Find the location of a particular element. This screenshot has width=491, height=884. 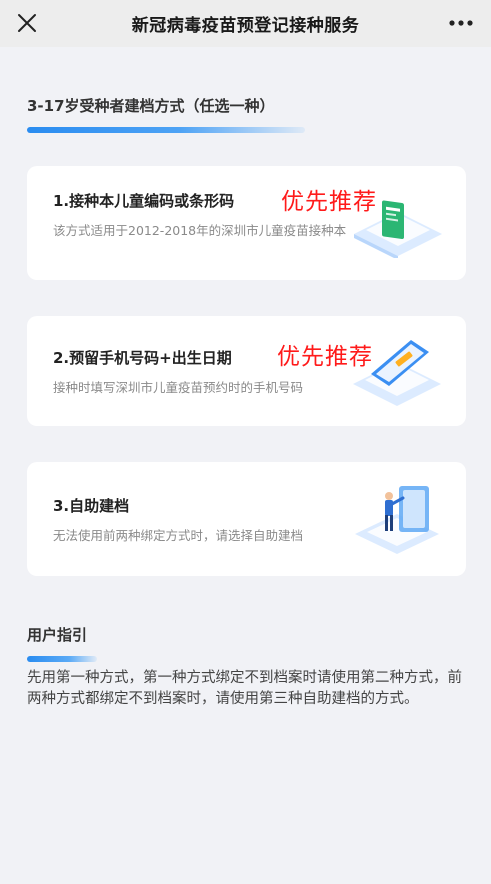

page-title: 新冠病毒疫苗预登记接种服务 is located at coordinates (245, 26).